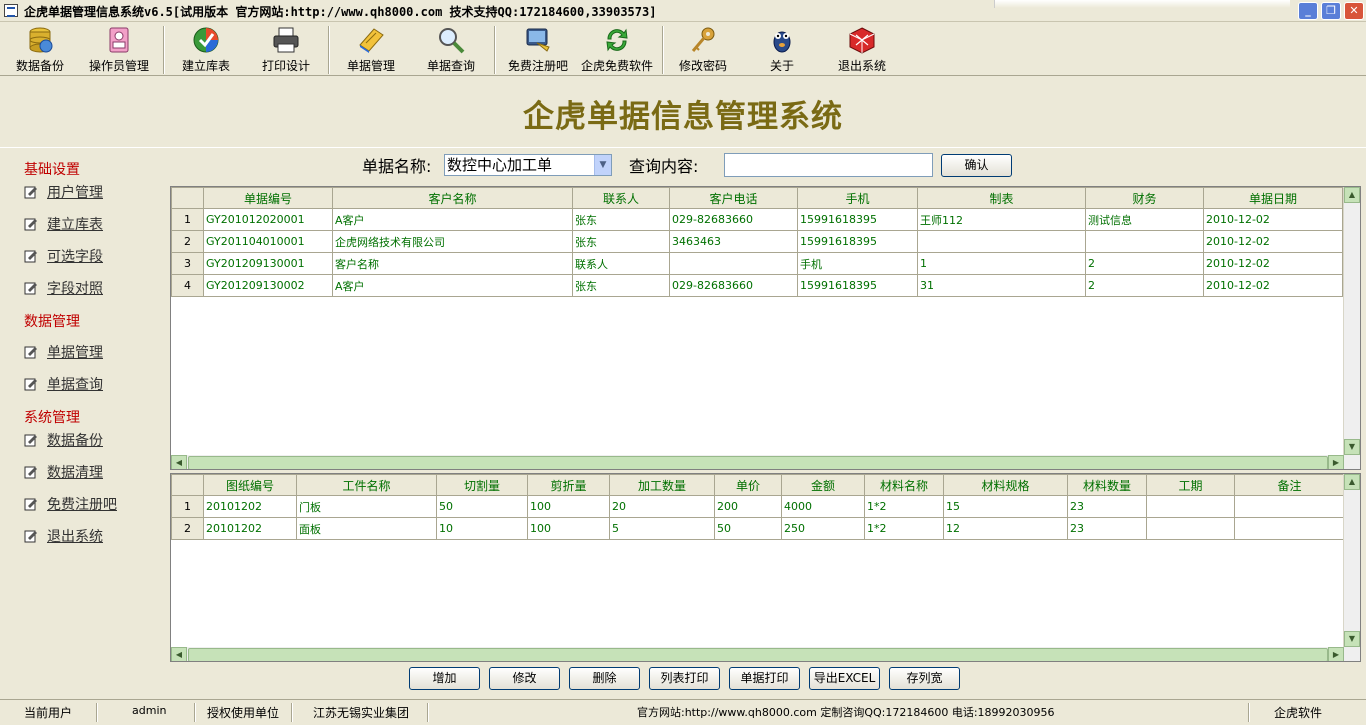 This screenshot has height=725, width=1366. I want to click on chevron-down-icon: ▼, so click(602, 165).